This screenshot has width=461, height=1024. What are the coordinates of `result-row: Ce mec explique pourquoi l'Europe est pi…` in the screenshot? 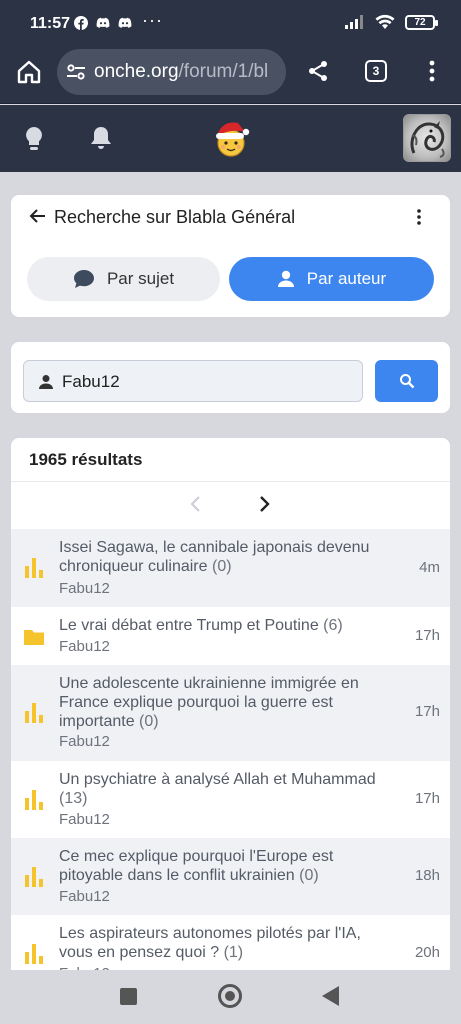 It's located at (230, 876).